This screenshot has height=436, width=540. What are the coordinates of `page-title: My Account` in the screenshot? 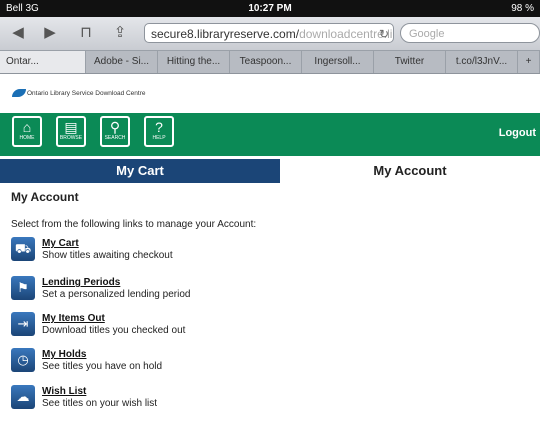 It's located at (45, 197).